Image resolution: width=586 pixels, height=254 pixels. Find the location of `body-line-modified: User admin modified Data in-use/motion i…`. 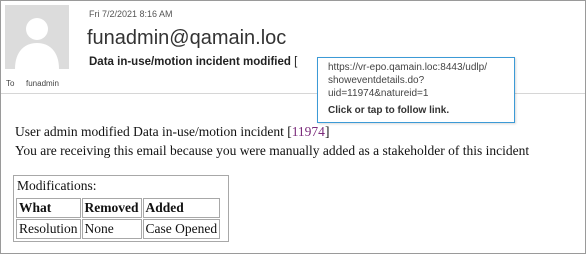

body-line-modified: User admin modified Data in-use/motion i… is located at coordinates (272, 131).